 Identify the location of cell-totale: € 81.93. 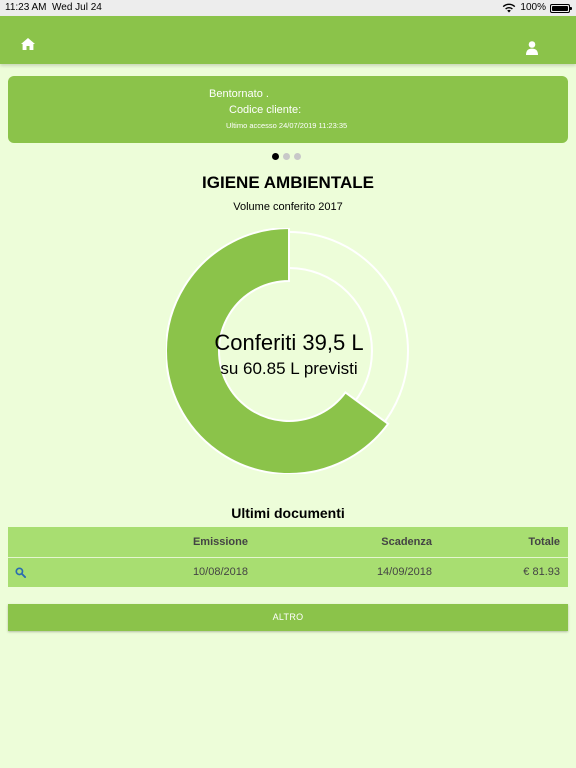
(541, 572).